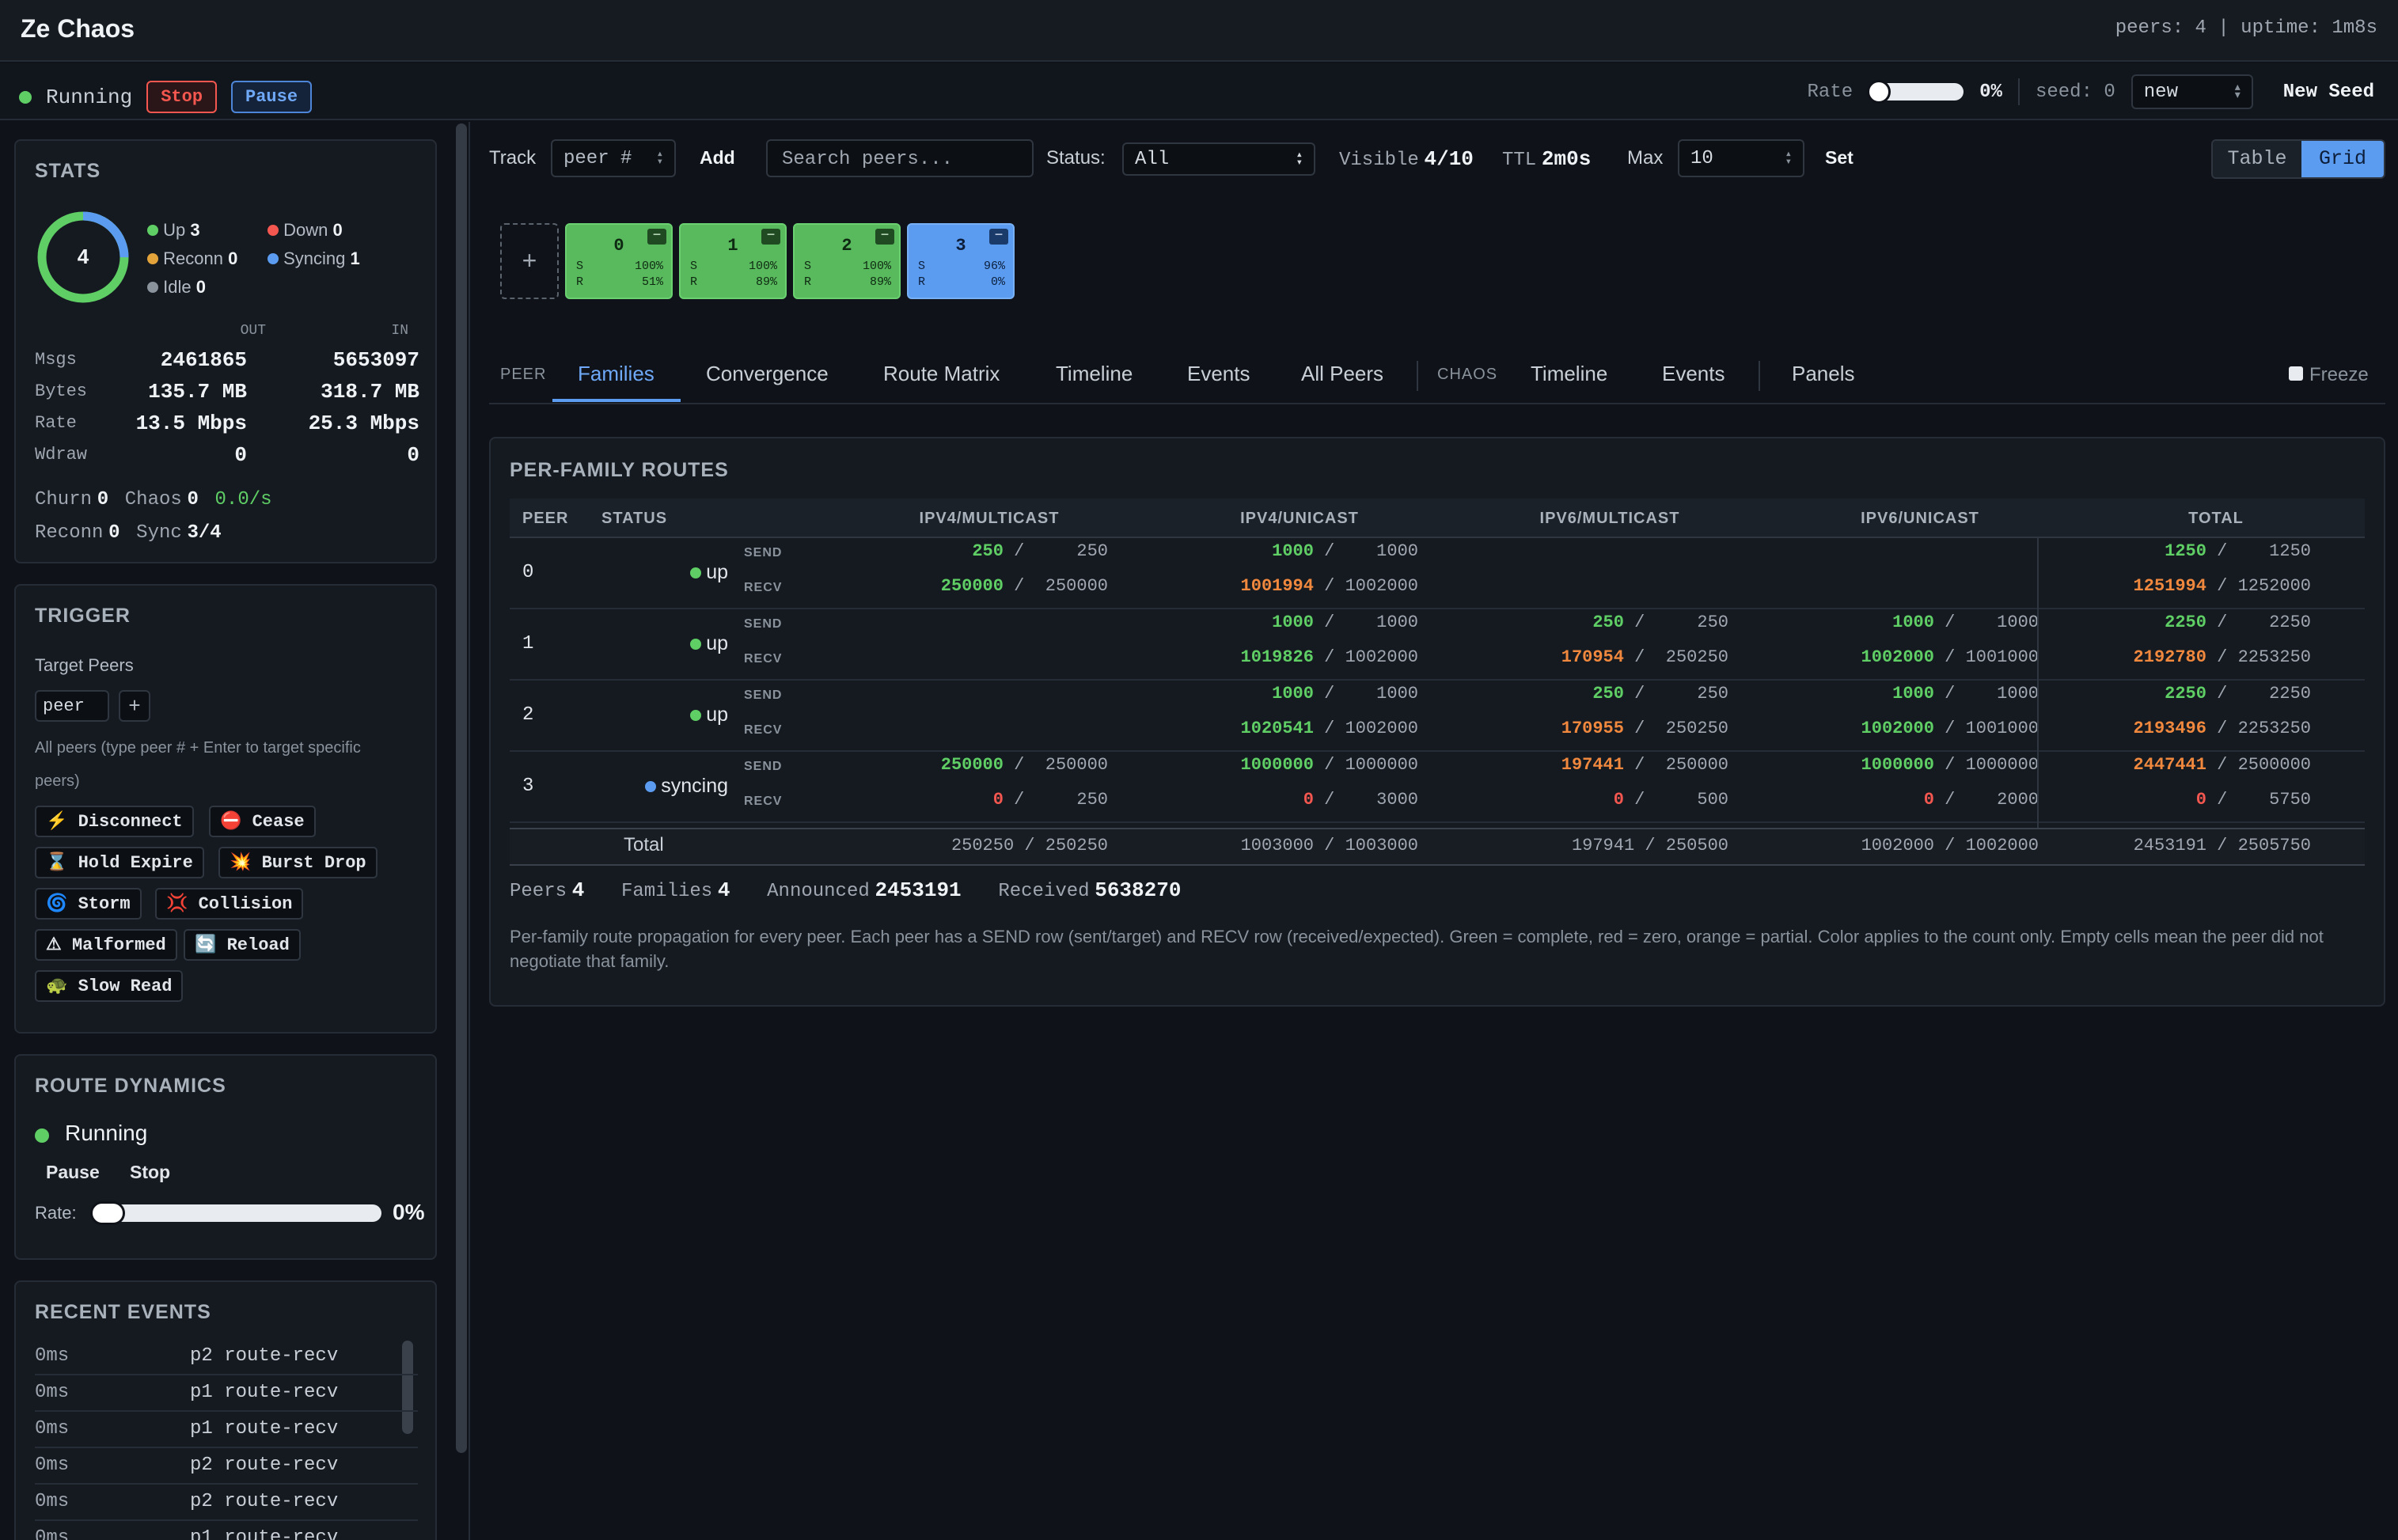 The width and height of the screenshot is (2398, 1540). What do you see at coordinates (182, 97) in the screenshot?
I see `stop-button: Stop` at bounding box center [182, 97].